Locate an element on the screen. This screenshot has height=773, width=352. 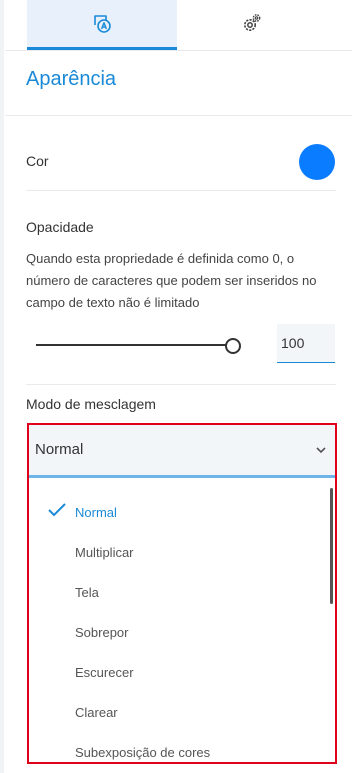
scrollbar-thumb is located at coordinates (331, 546).